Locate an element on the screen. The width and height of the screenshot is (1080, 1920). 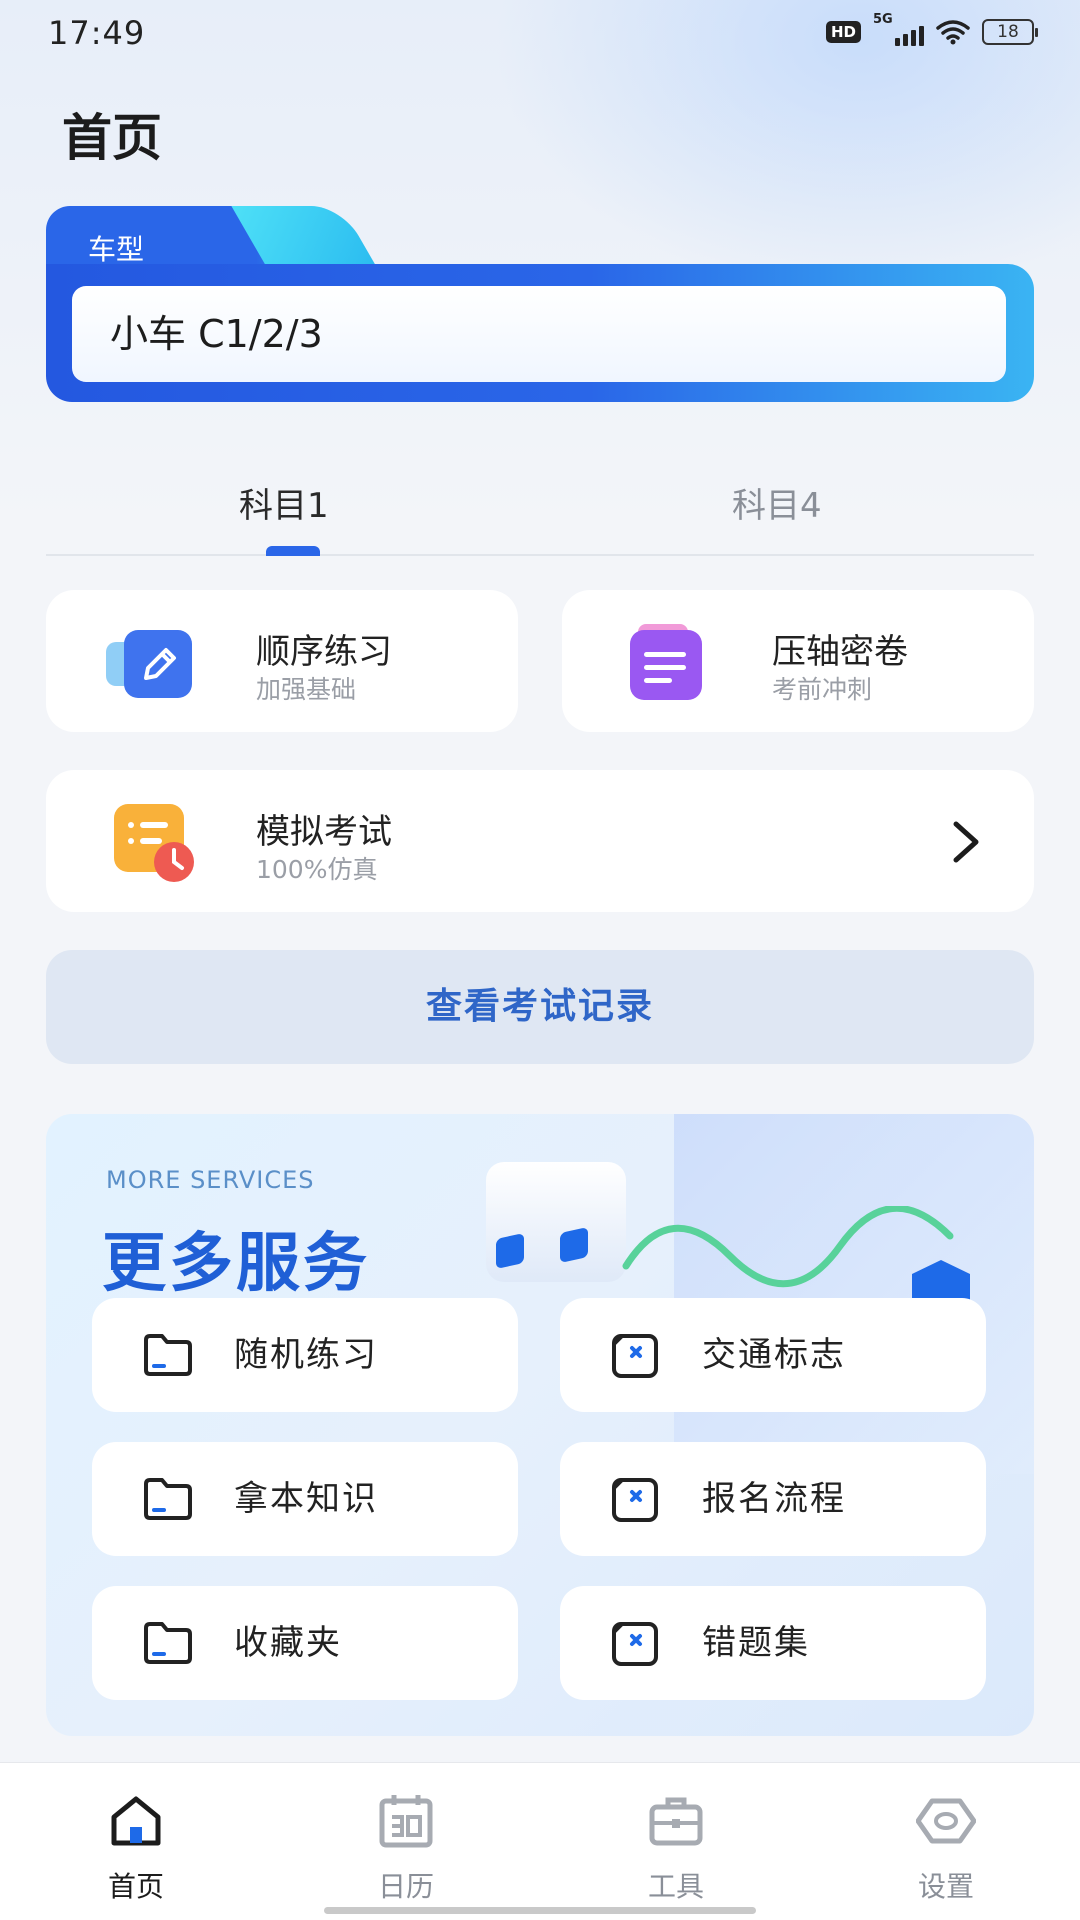
mock-exam-subtitle: 100%仿真 is located at coordinates (317, 869).